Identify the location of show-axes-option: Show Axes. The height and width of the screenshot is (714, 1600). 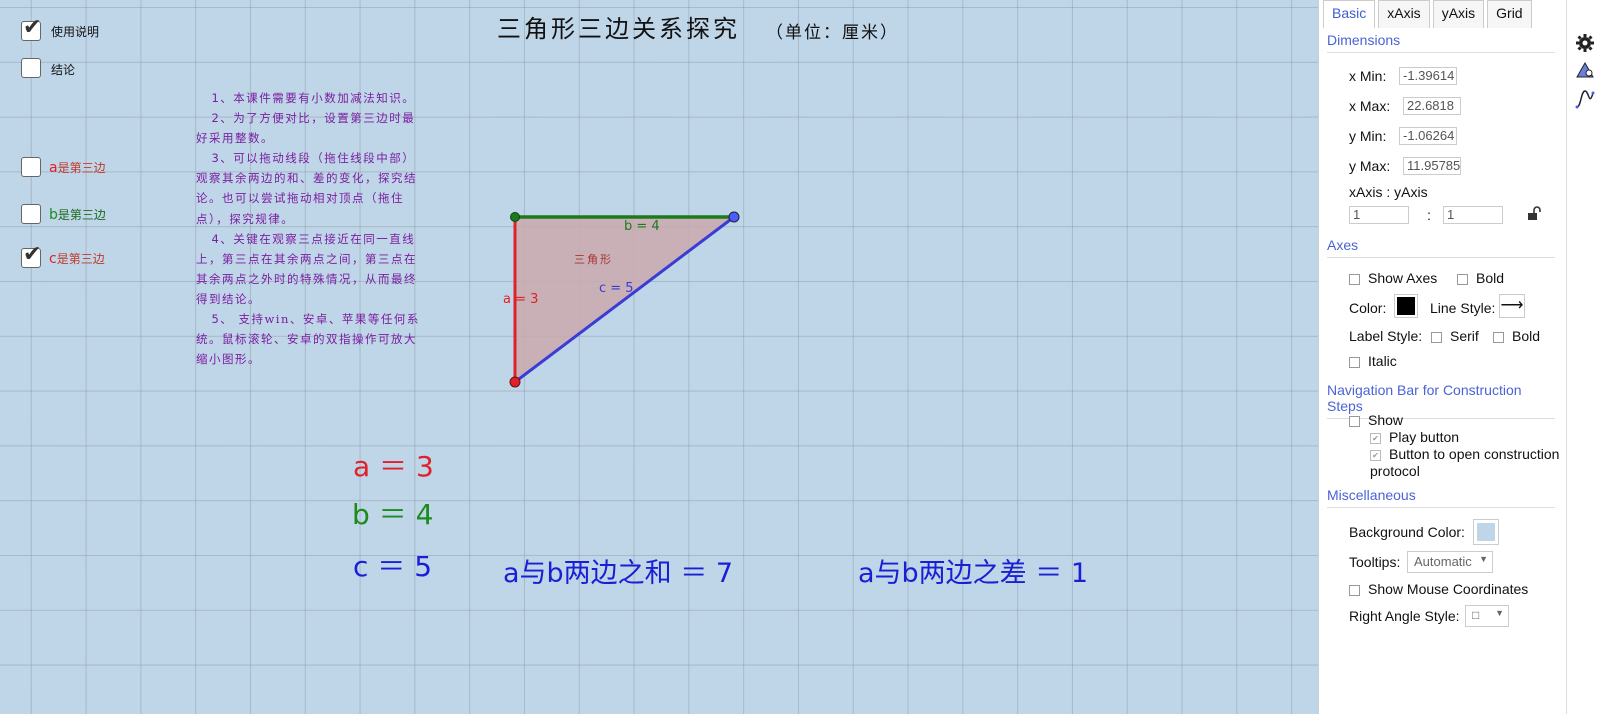
(1393, 278).